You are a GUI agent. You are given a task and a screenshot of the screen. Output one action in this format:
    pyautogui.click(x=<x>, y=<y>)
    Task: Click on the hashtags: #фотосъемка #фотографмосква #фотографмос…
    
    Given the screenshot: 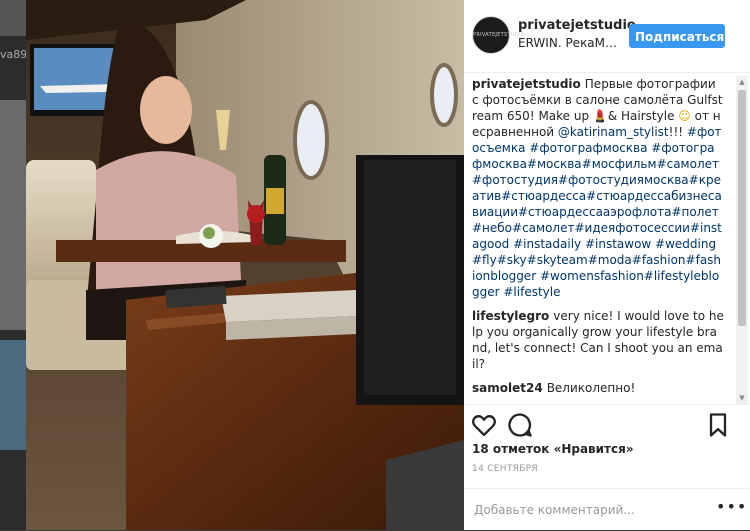 What is the action you would take?
    pyautogui.click(x=597, y=212)
    